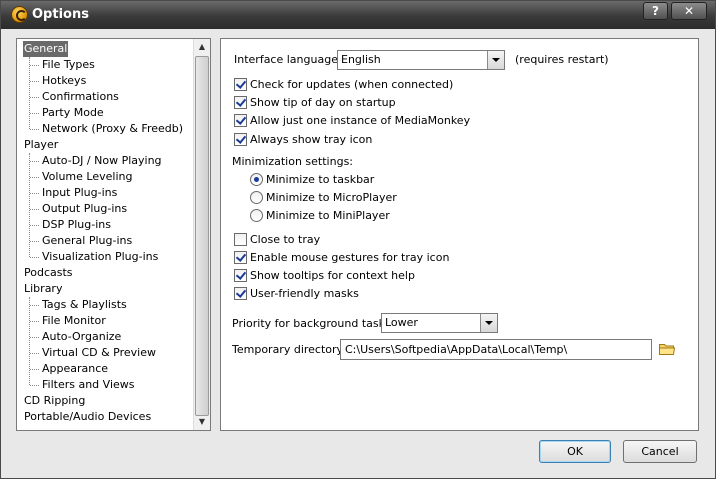 The height and width of the screenshot is (479, 716). Describe the element at coordinates (349, 258) in the screenshot. I see `mouse-gestures-label: Enable mouse gestures for tray icon` at that location.